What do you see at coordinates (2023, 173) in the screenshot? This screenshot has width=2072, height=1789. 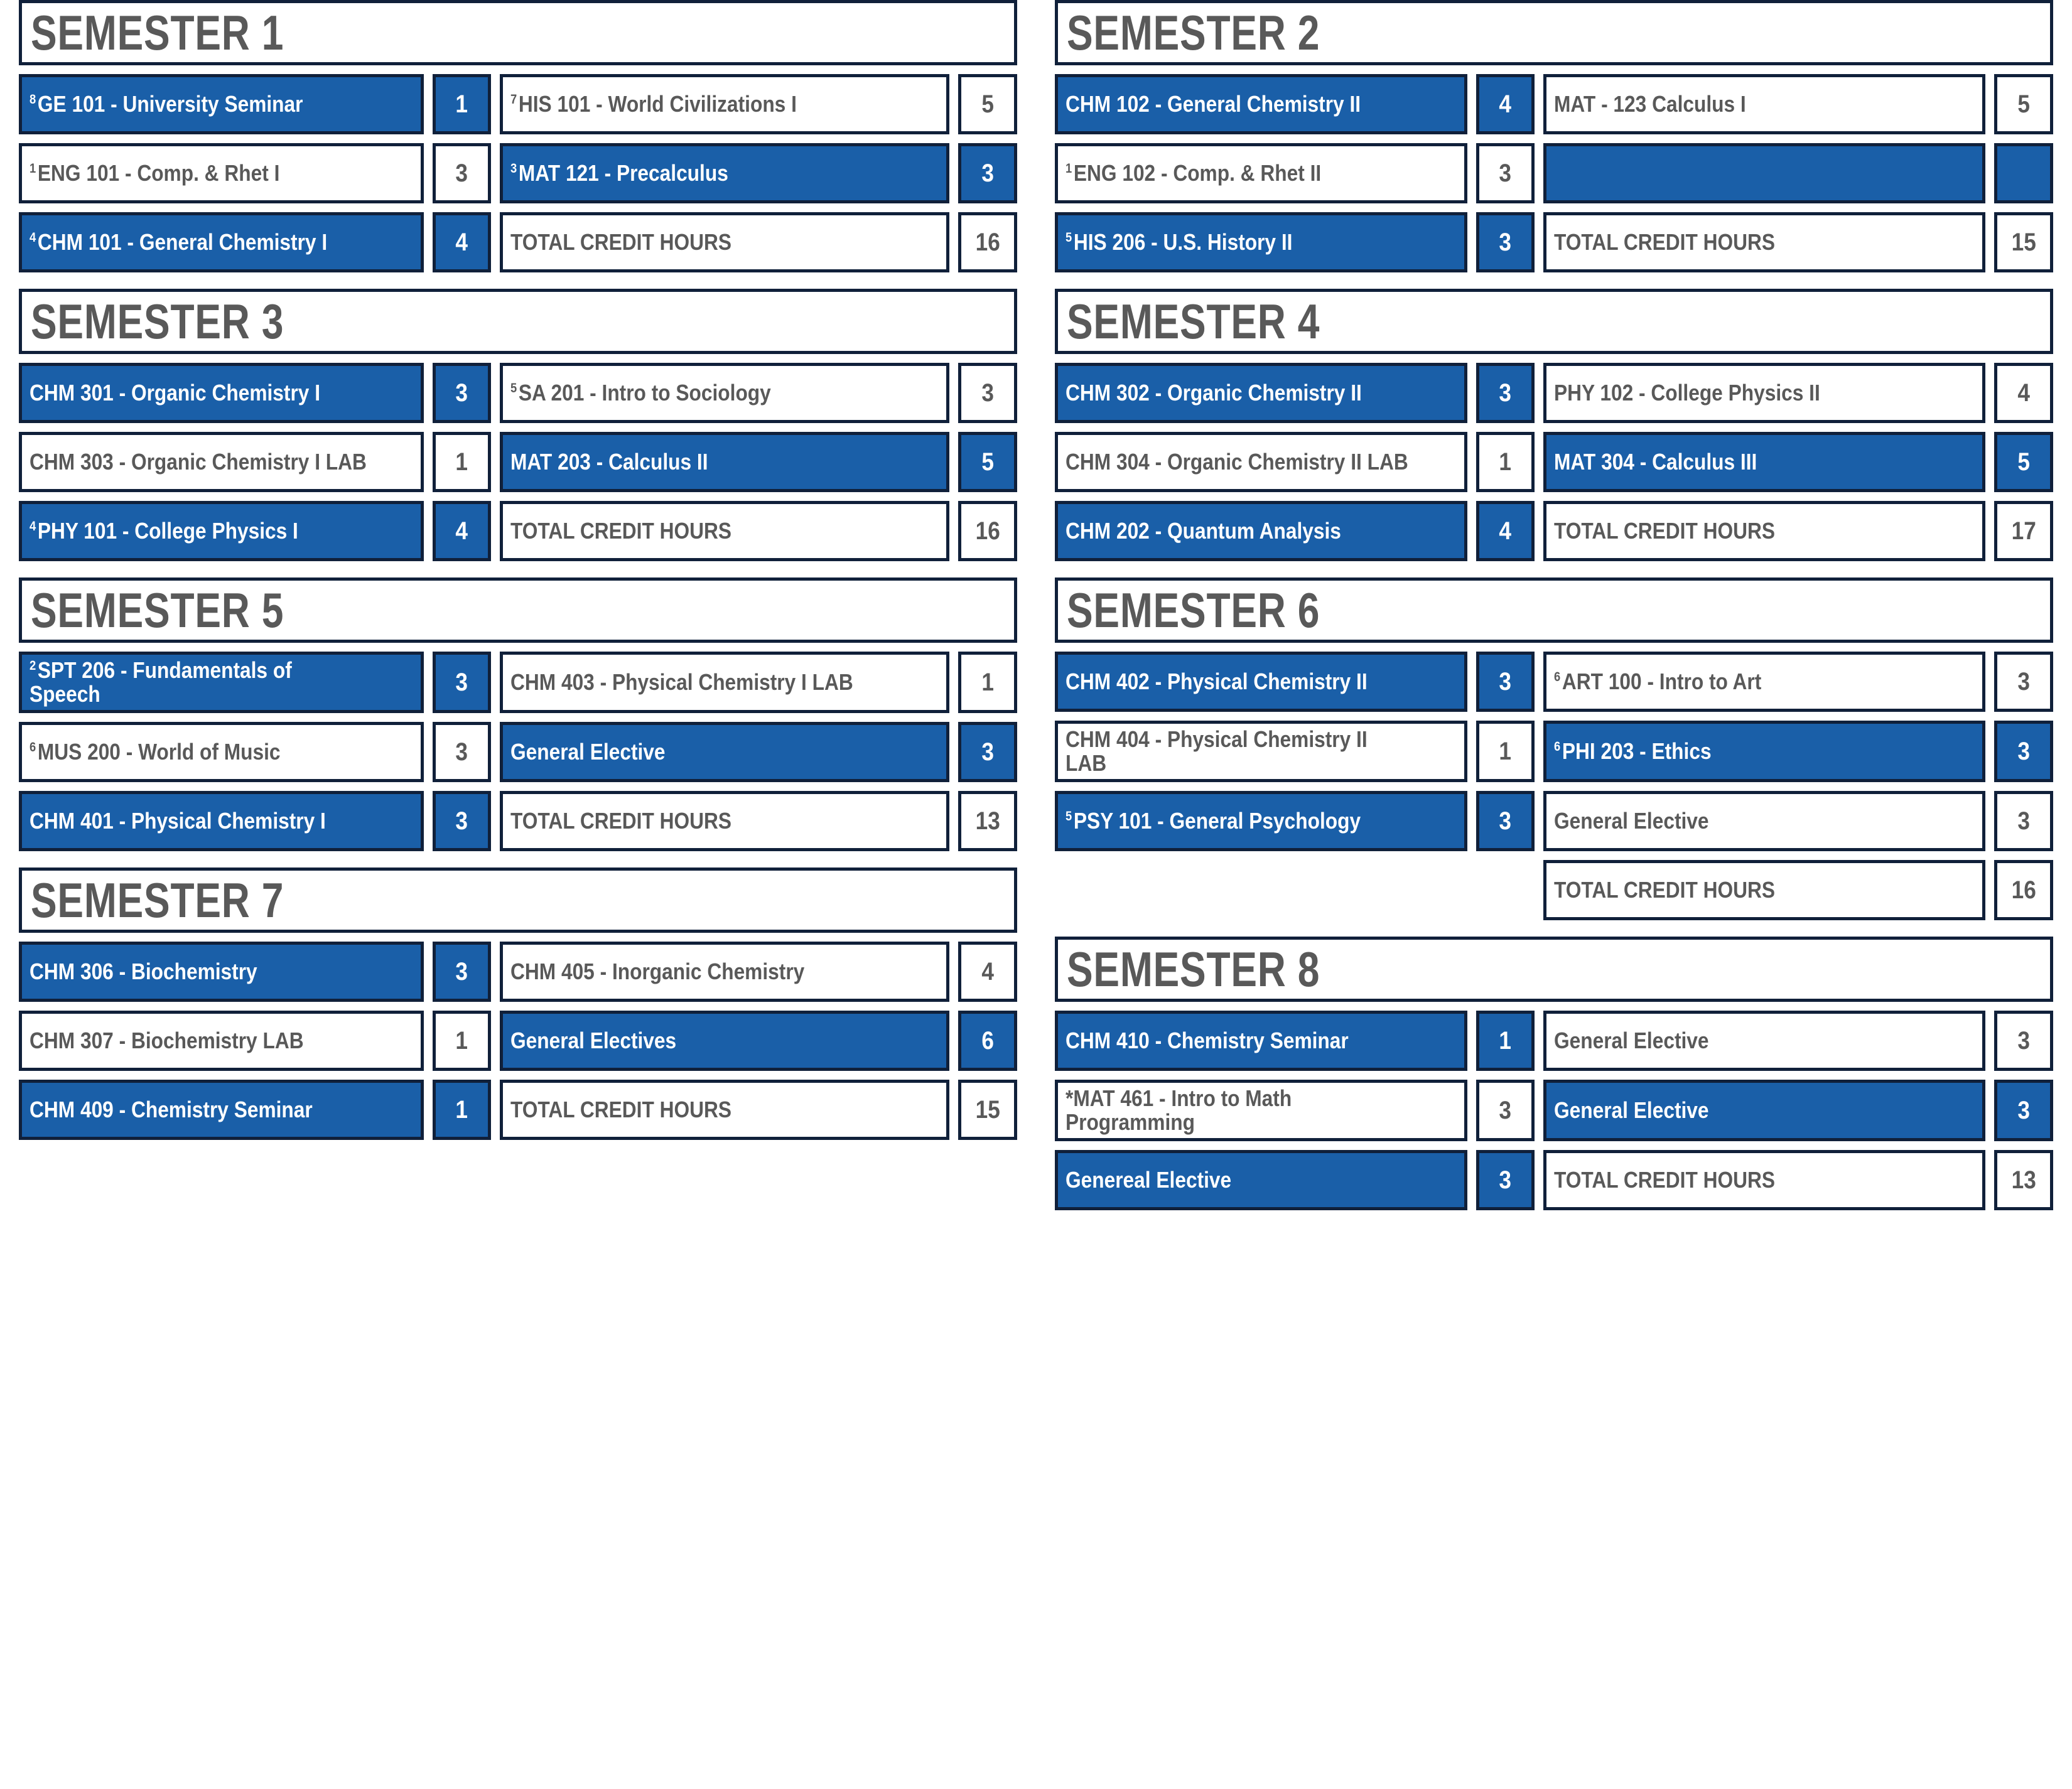 I see `empty-credit-cell` at bounding box center [2023, 173].